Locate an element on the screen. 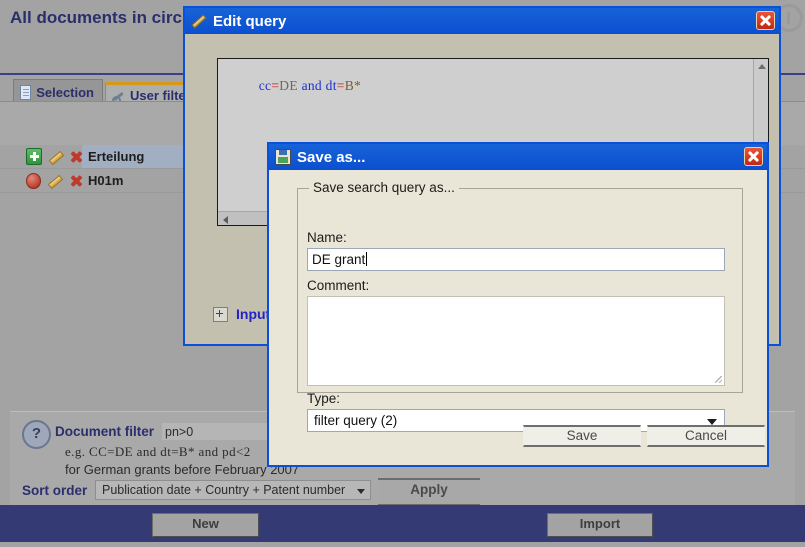 The height and width of the screenshot is (547, 805). save-button: Save is located at coordinates (582, 436).